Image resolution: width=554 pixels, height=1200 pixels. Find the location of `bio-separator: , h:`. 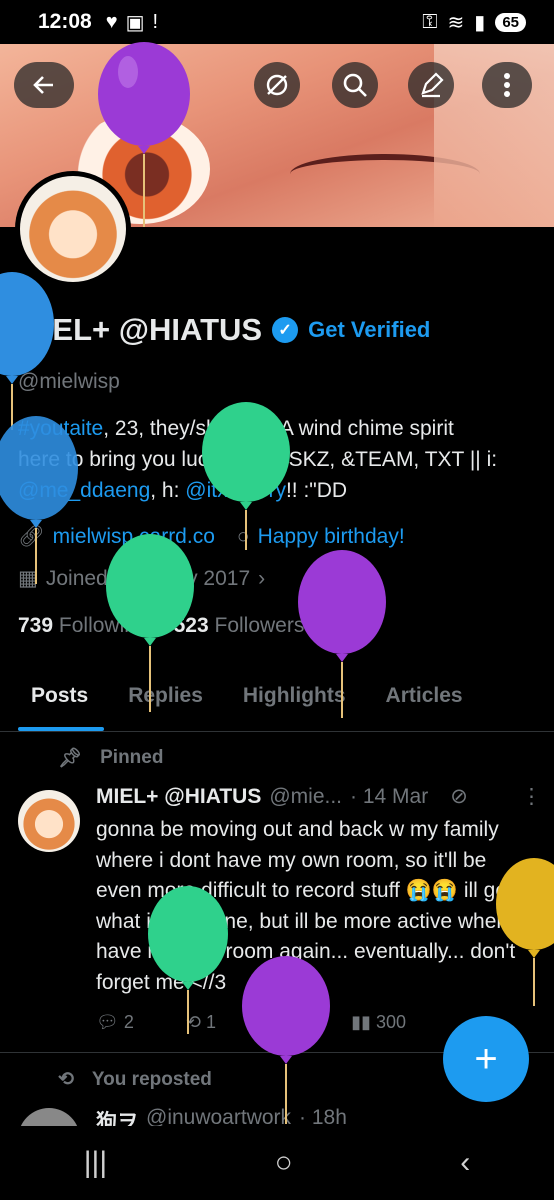

bio-separator: , h: is located at coordinates (168, 490).